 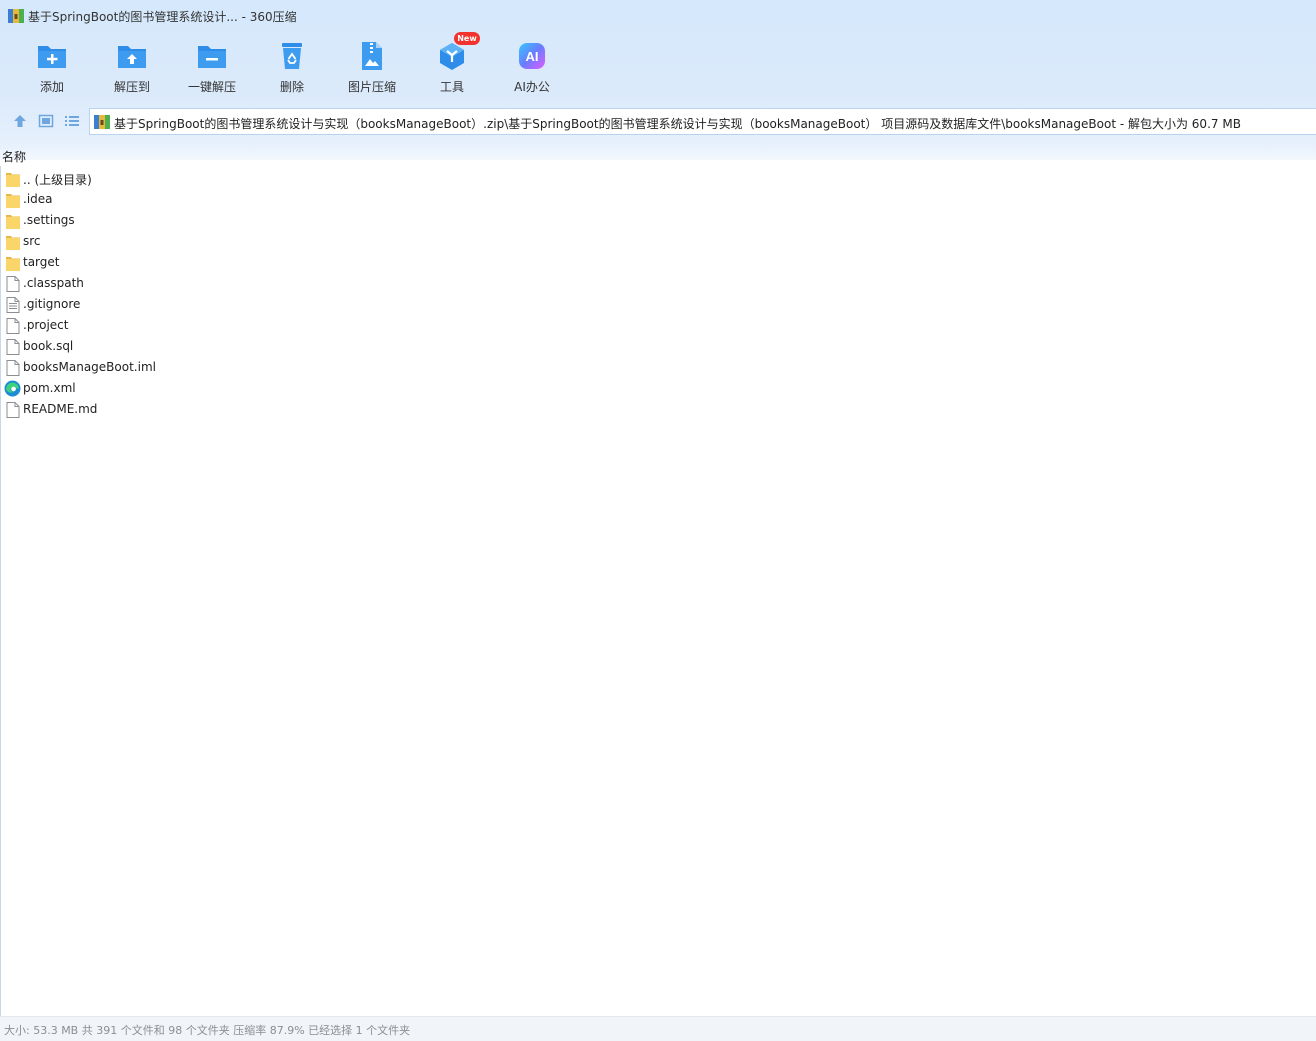 I want to click on ai-office-icon: AI, so click(x=532, y=56).